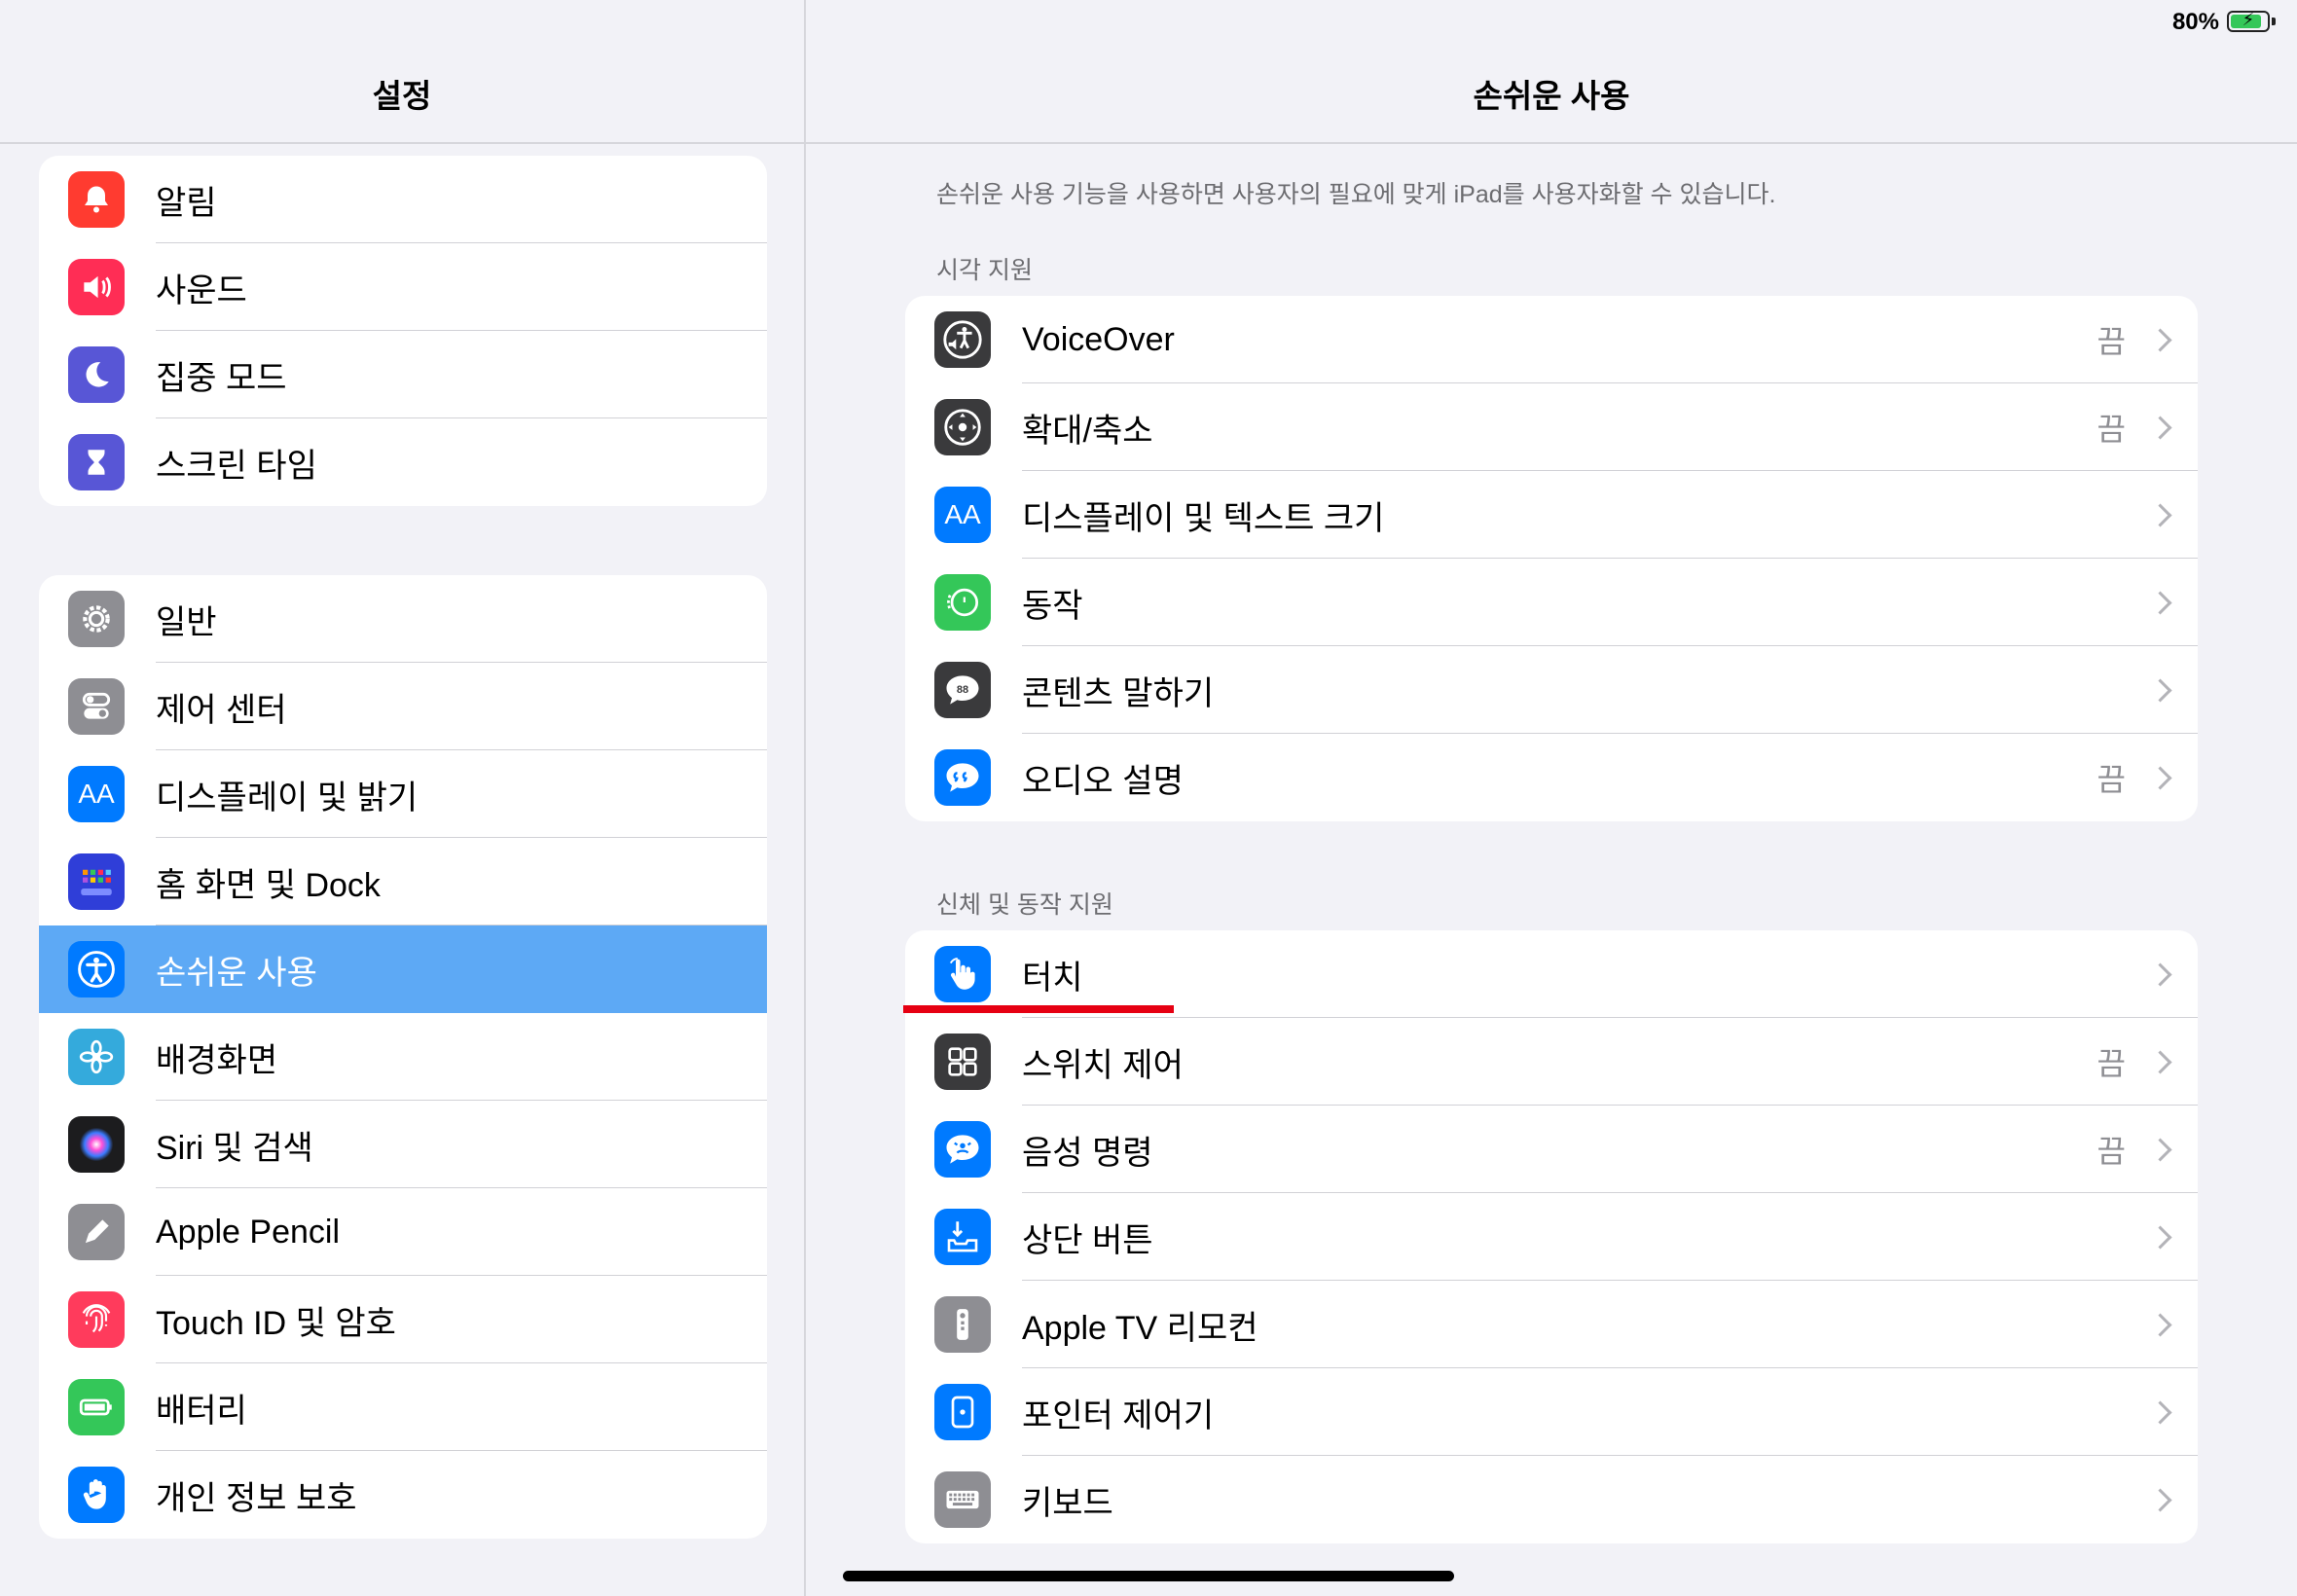  I want to click on setting-motion: 동작, so click(1551, 602).